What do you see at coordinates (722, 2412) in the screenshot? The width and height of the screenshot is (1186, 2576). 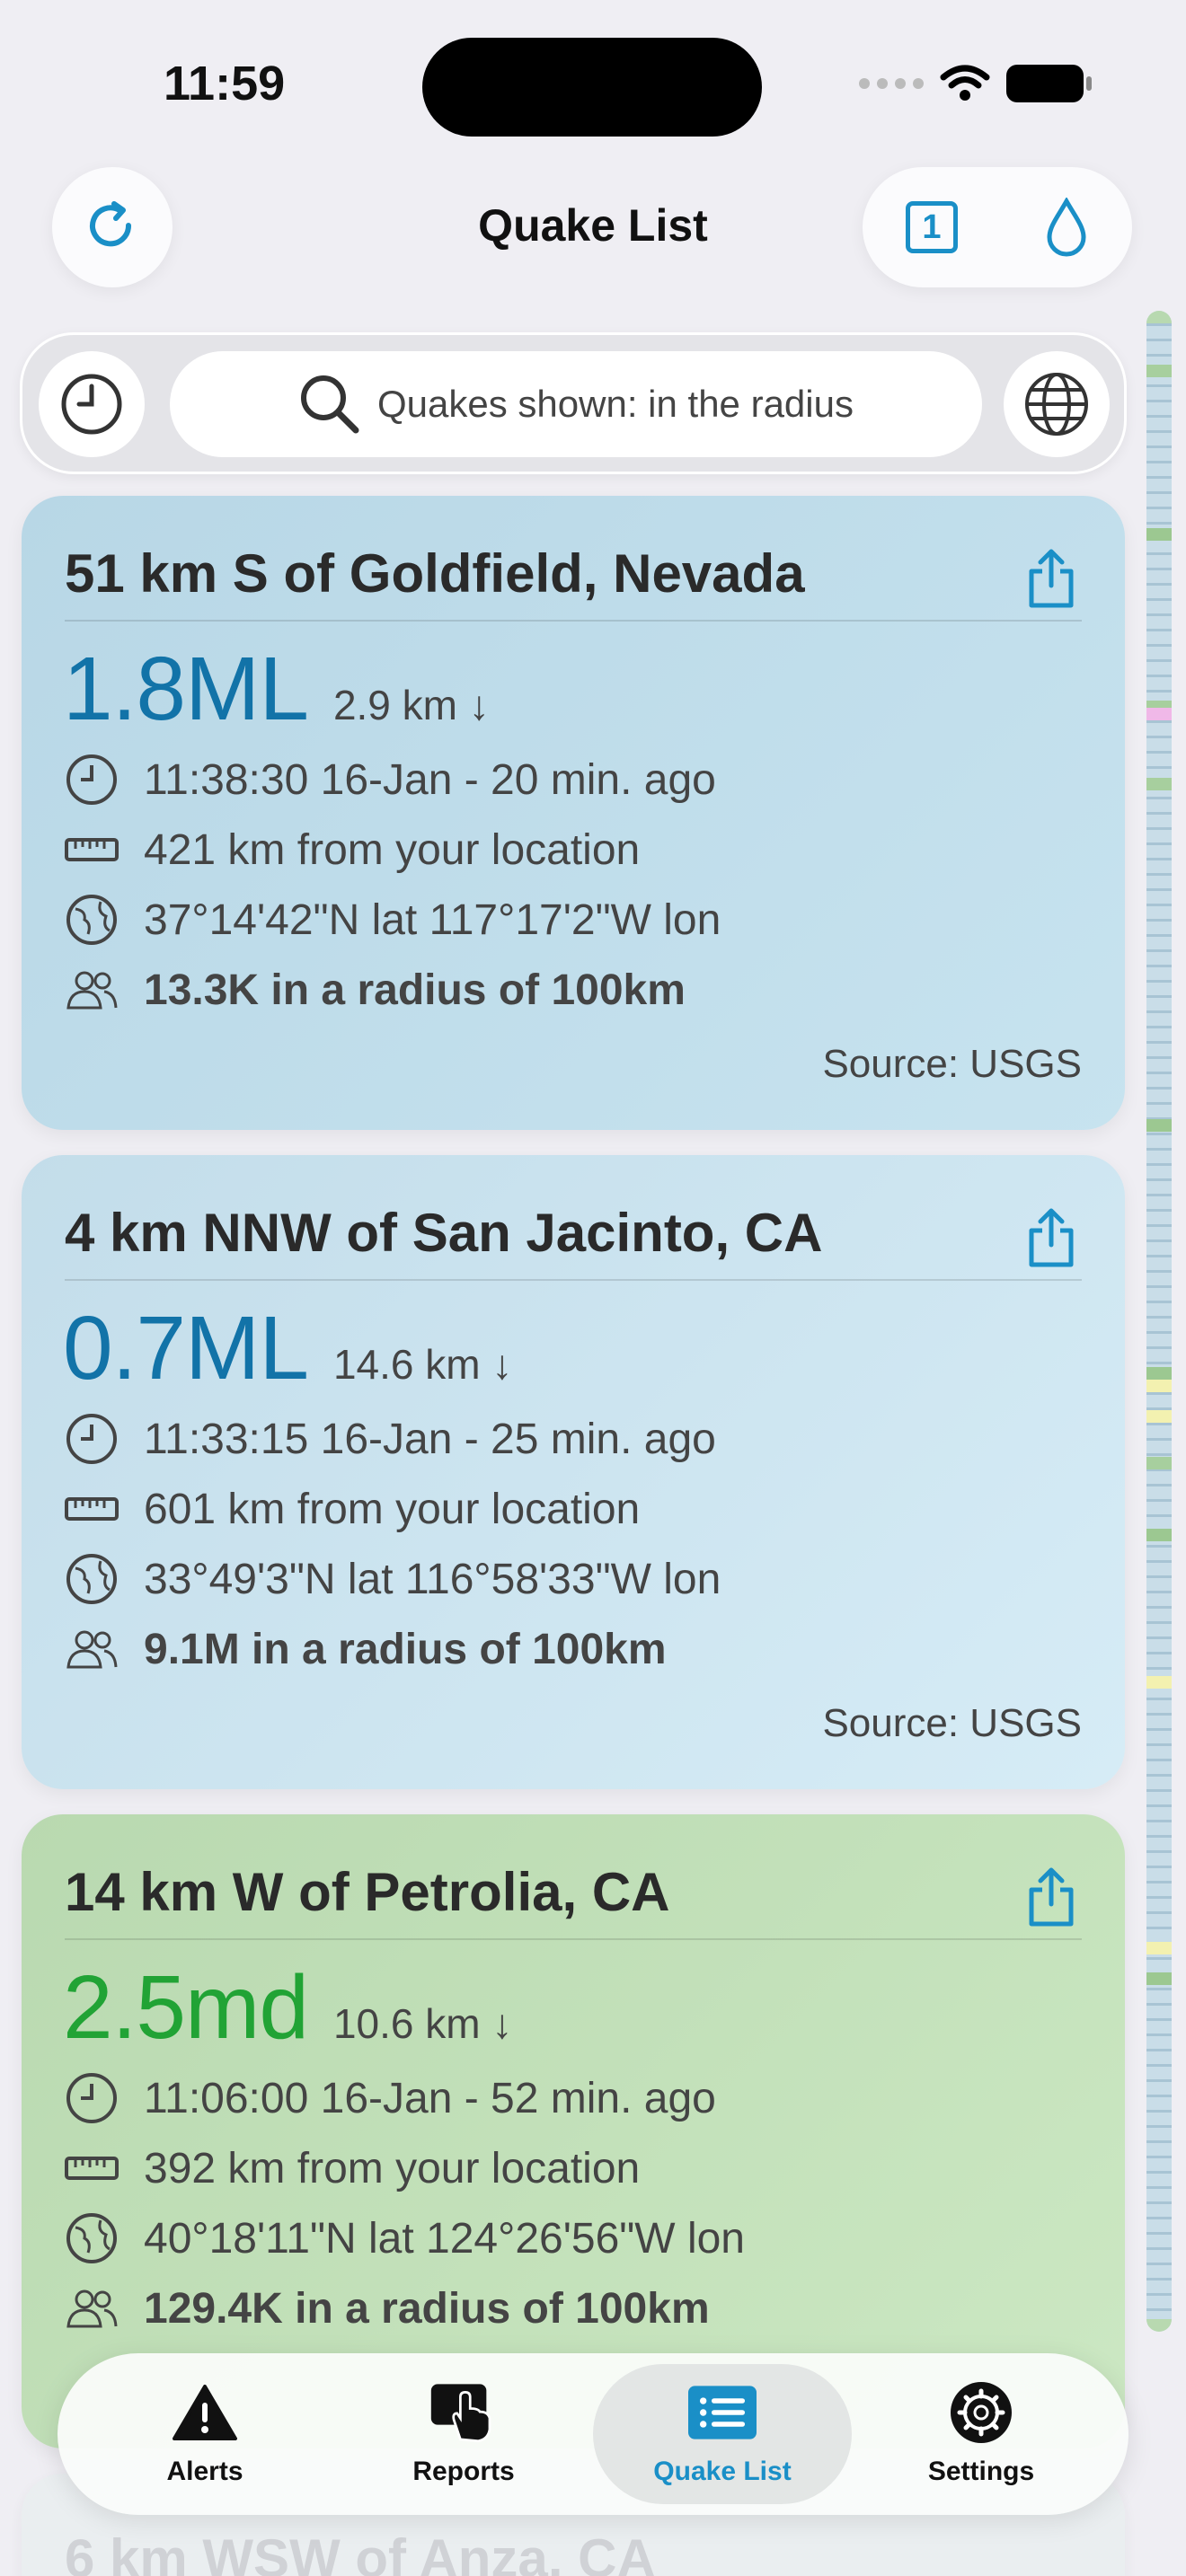 I see `list-icon` at bounding box center [722, 2412].